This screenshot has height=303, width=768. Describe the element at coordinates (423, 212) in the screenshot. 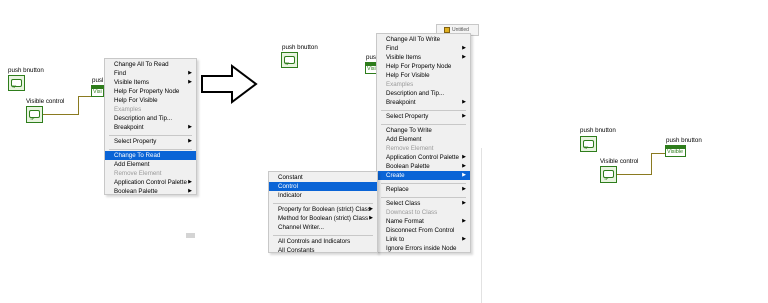

I see `menu-item-downcast-to-class: Downcast to Class` at that location.